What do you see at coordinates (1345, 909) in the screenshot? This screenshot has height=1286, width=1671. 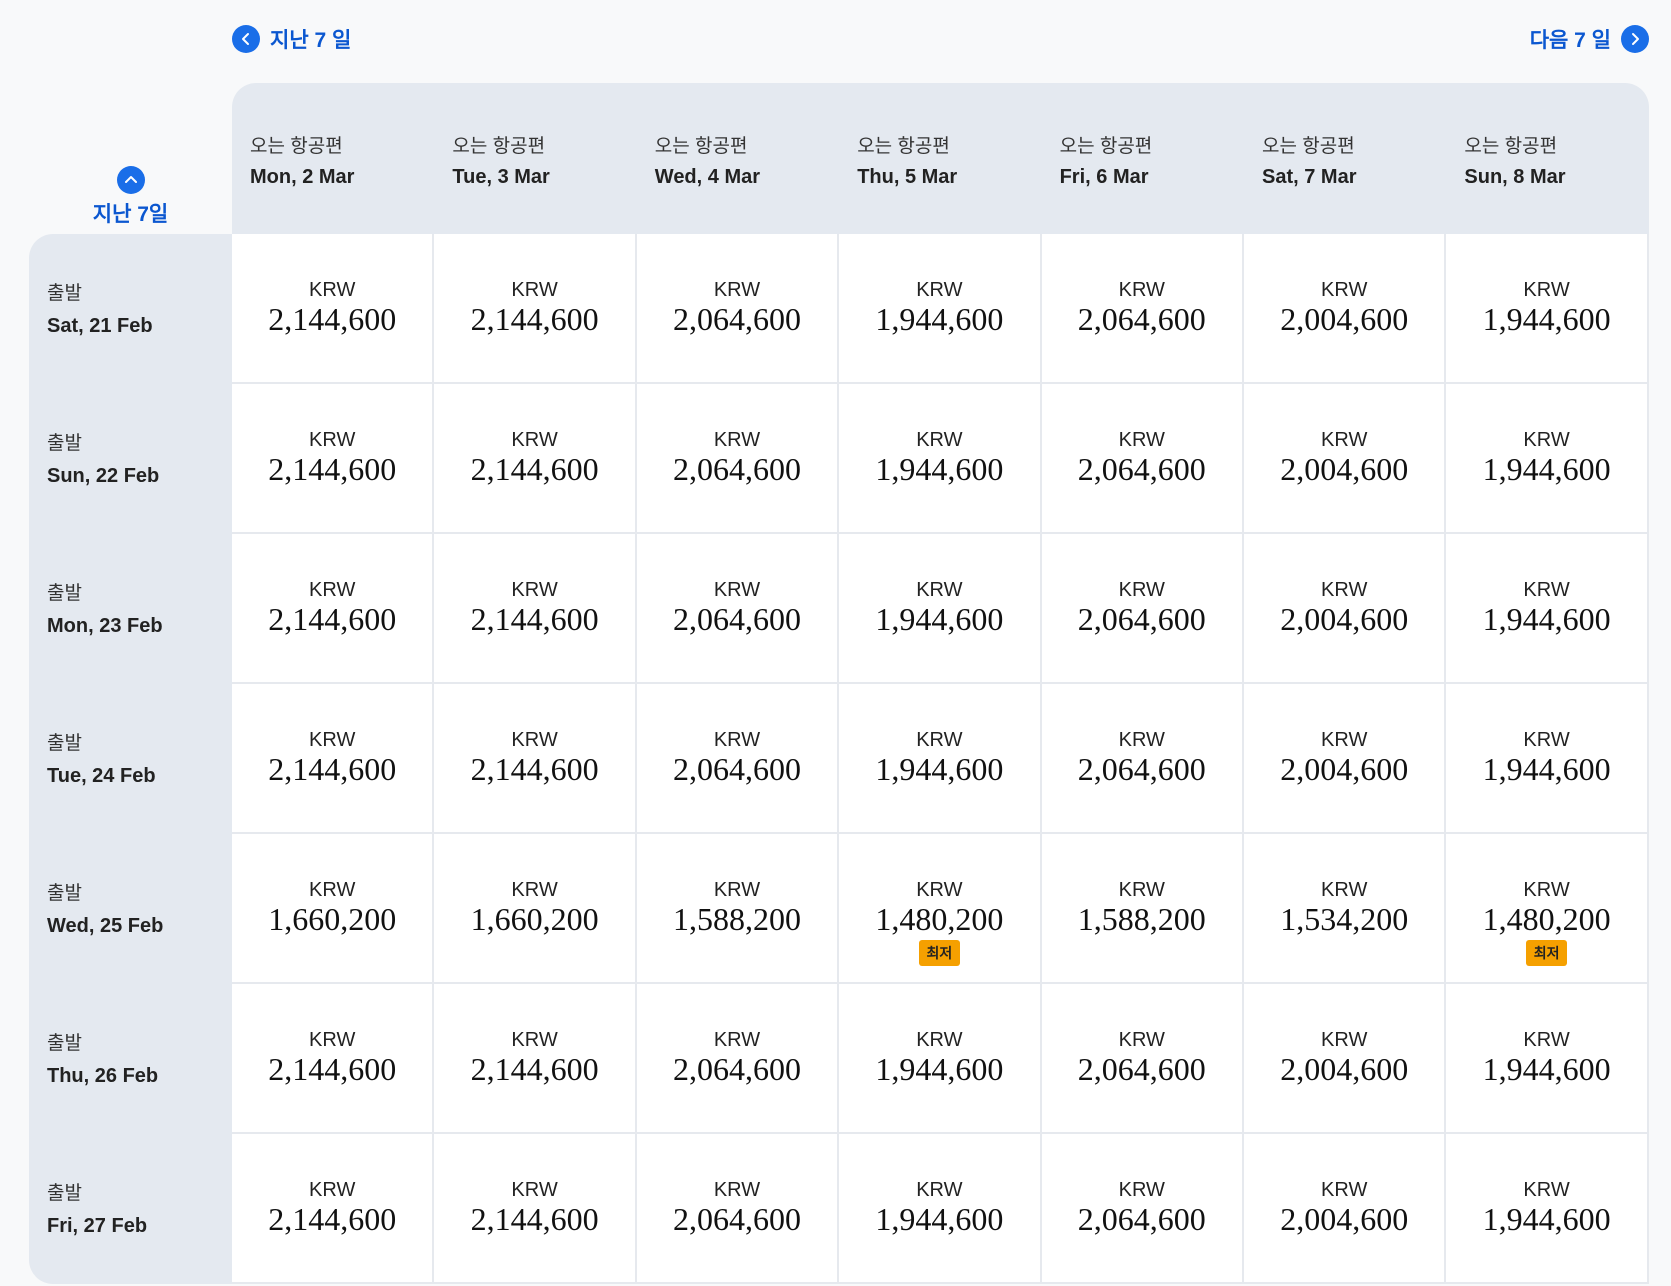 I see `fare-cell: KRW 1,534,200` at bounding box center [1345, 909].